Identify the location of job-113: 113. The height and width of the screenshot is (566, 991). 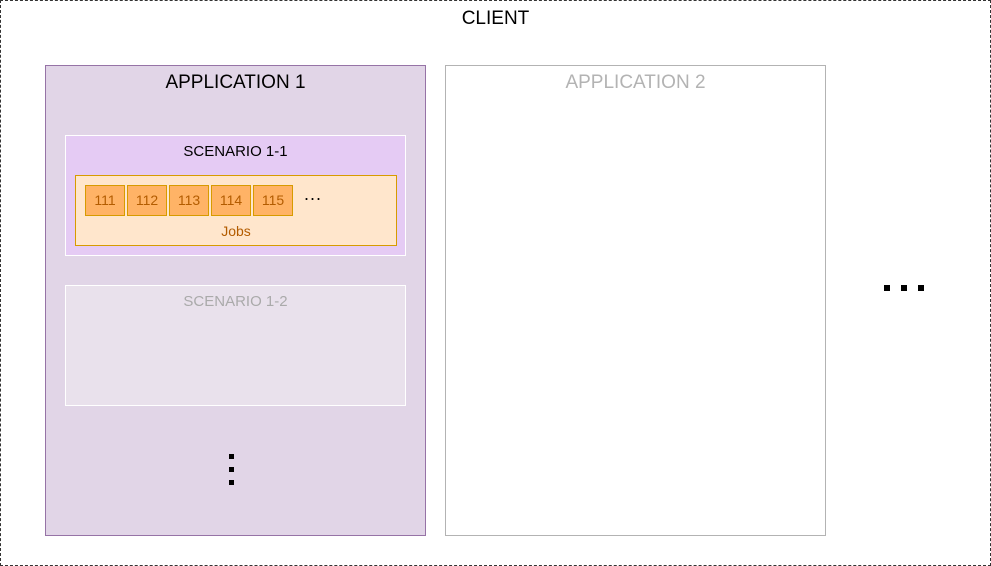
(189, 200).